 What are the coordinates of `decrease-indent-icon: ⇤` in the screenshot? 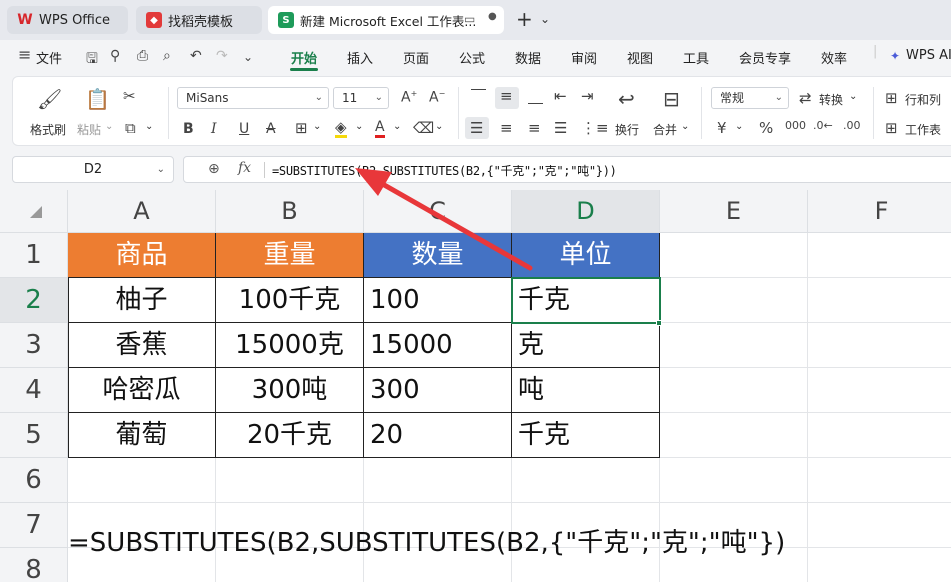 It's located at (560, 96).